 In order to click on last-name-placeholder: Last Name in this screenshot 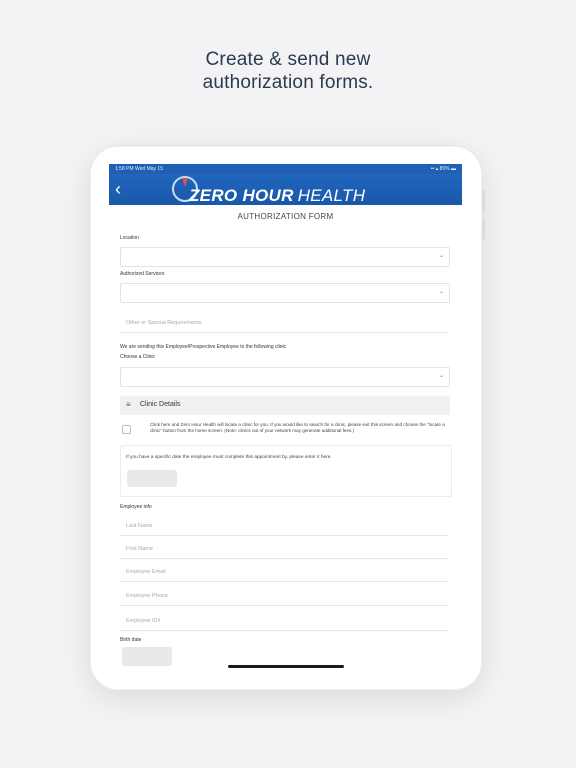, I will do `click(139, 526)`.